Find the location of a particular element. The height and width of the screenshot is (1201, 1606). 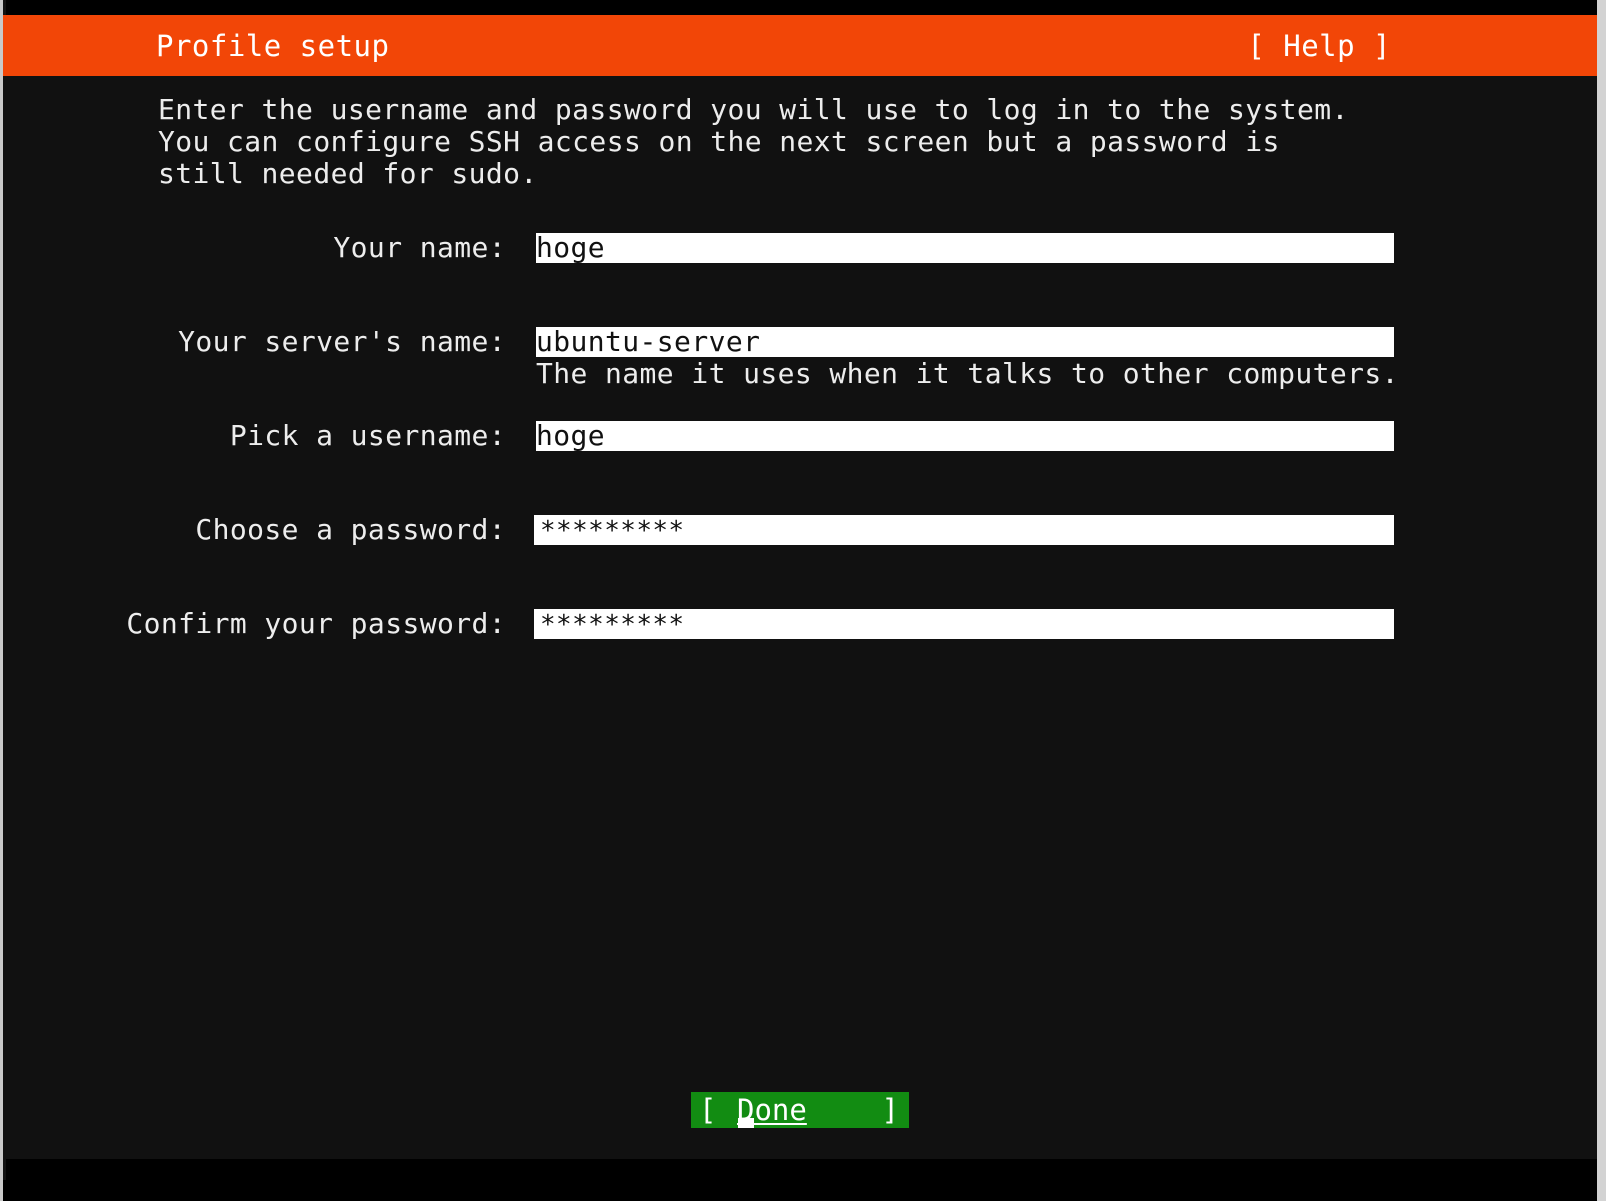

input-confirm-password: ********* is located at coordinates (964, 624).